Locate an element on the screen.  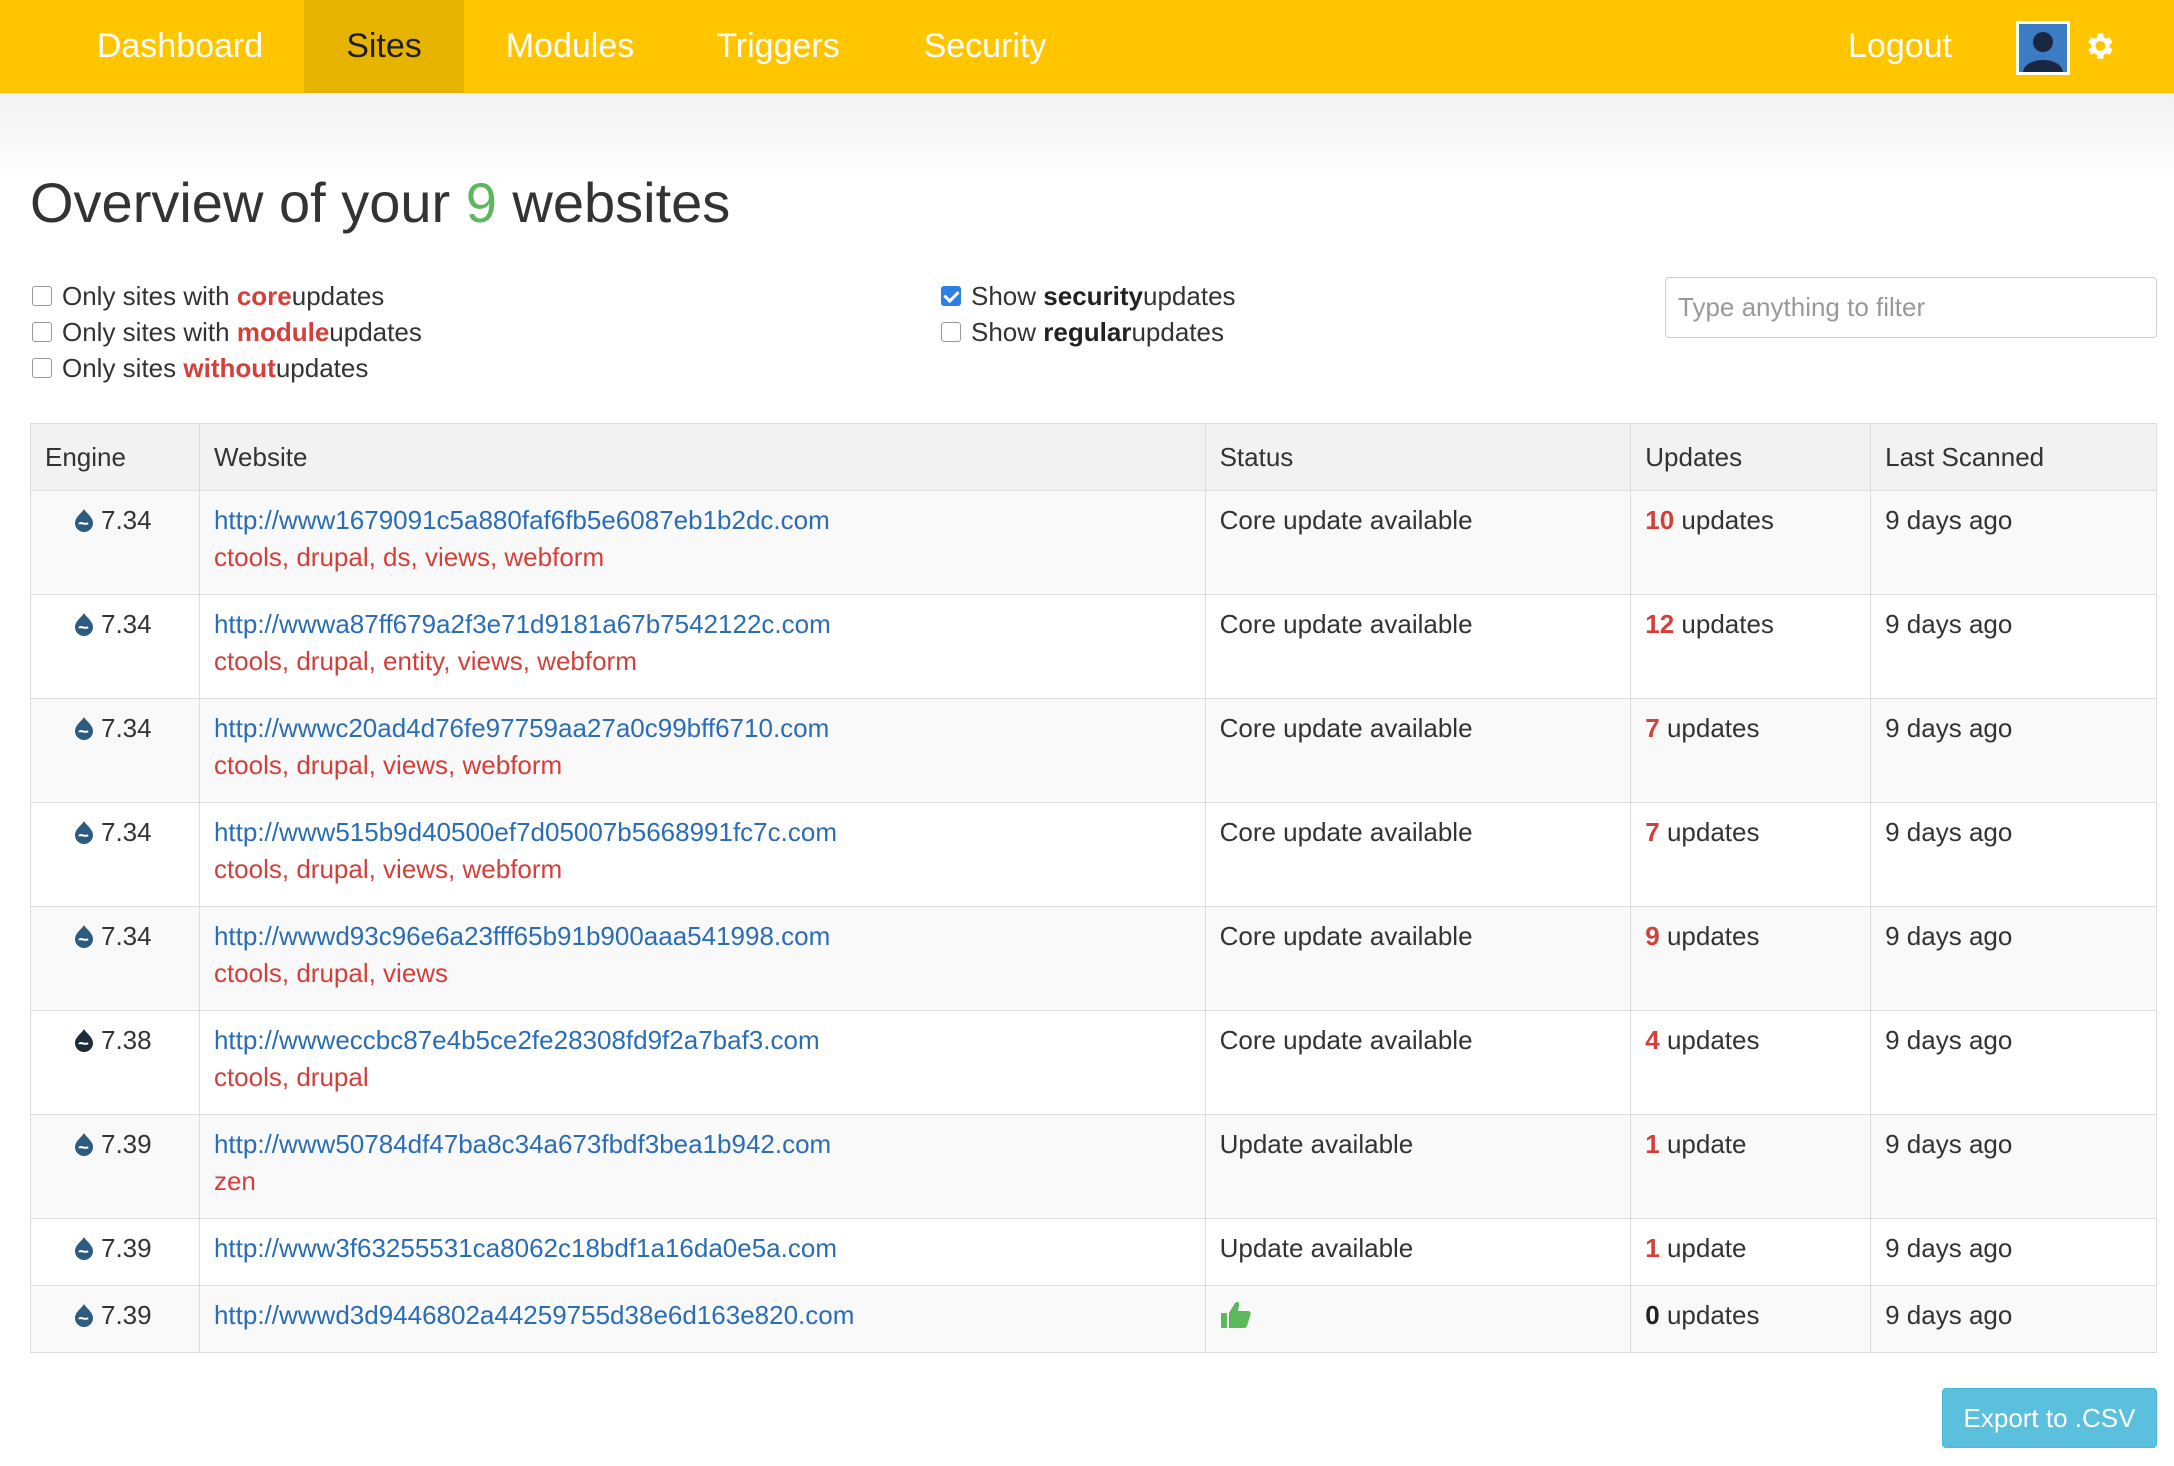
filter-without-em: without is located at coordinates (229, 367).